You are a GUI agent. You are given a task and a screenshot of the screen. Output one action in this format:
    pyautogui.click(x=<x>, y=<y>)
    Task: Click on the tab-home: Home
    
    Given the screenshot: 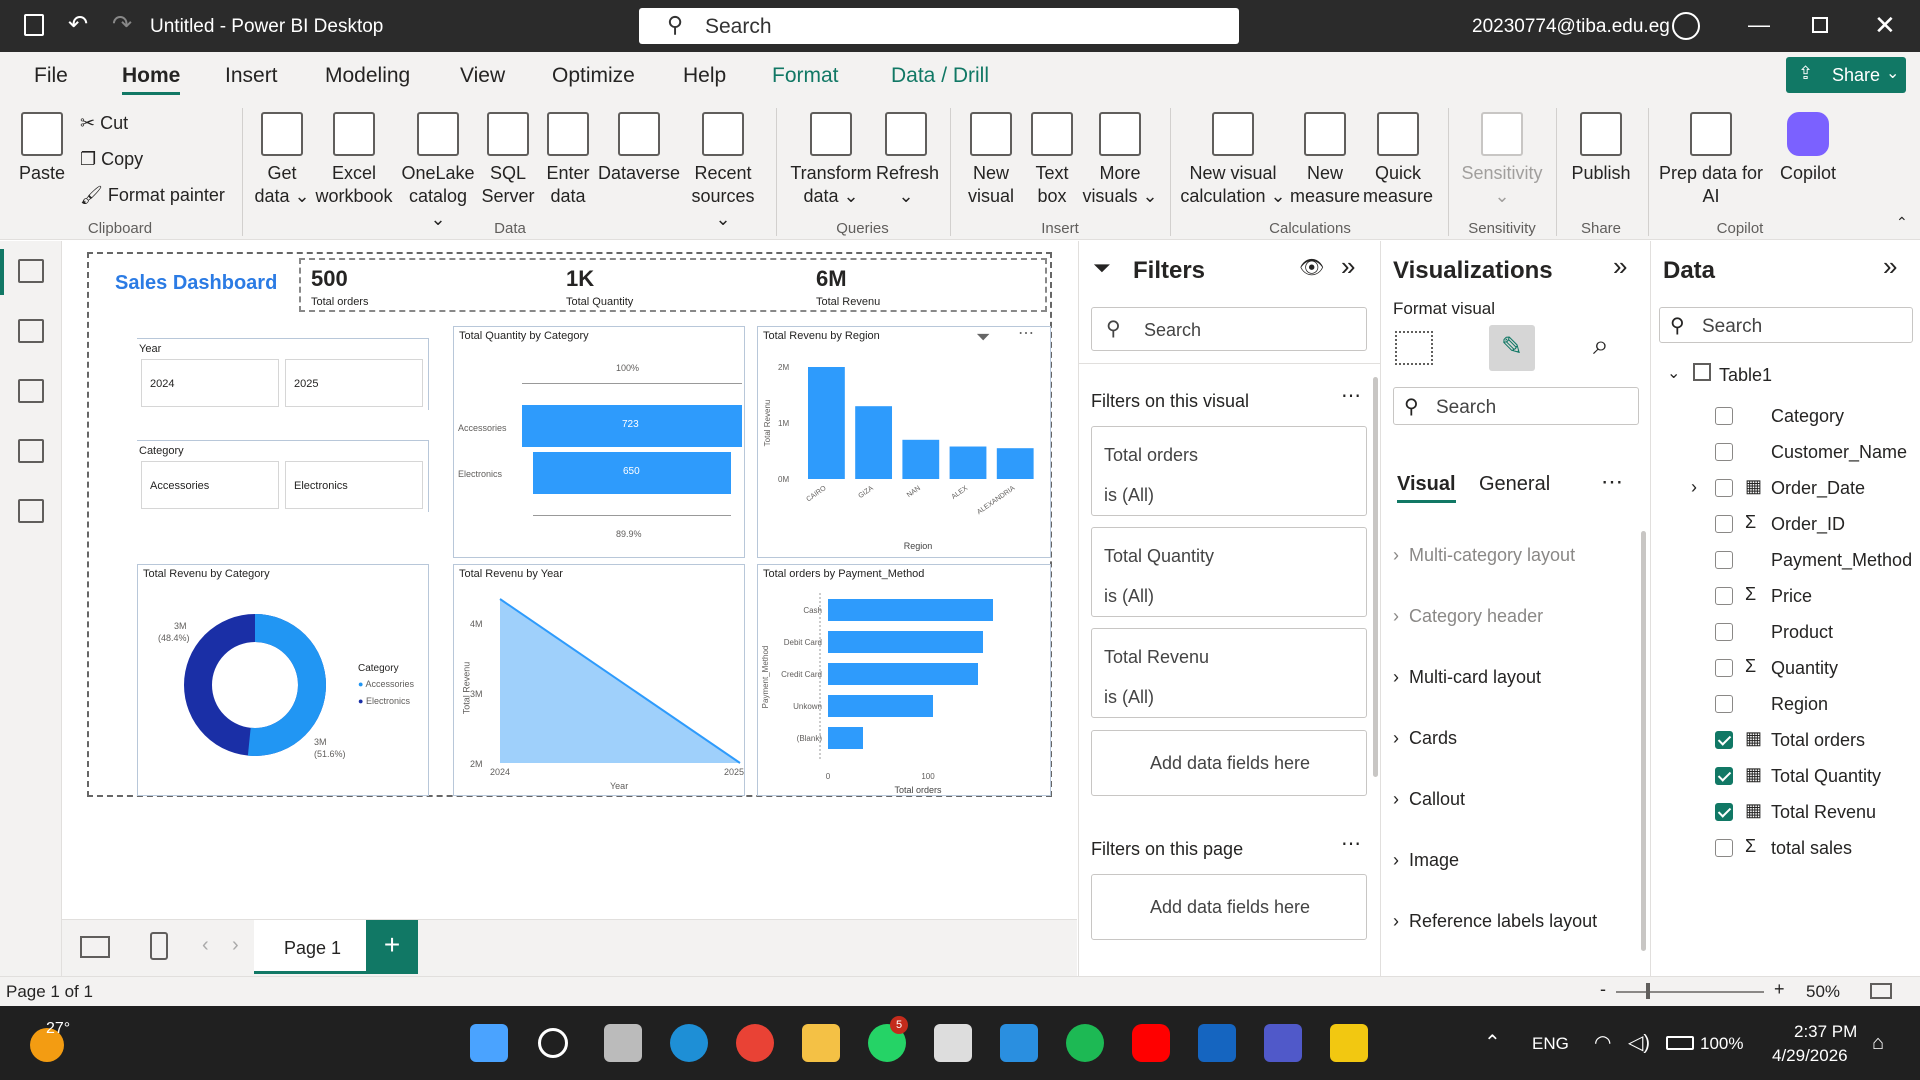 What is the action you would take?
    pyautogui.click(x=151, y=79)
    